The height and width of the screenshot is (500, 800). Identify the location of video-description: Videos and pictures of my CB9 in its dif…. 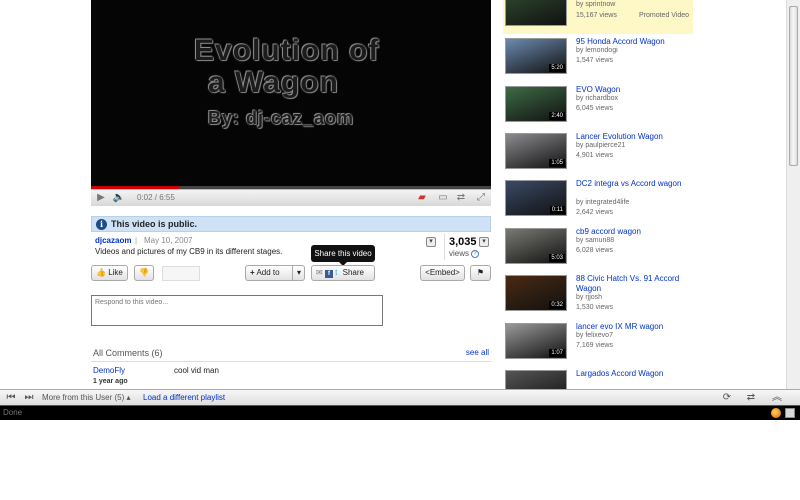
(189, 251).